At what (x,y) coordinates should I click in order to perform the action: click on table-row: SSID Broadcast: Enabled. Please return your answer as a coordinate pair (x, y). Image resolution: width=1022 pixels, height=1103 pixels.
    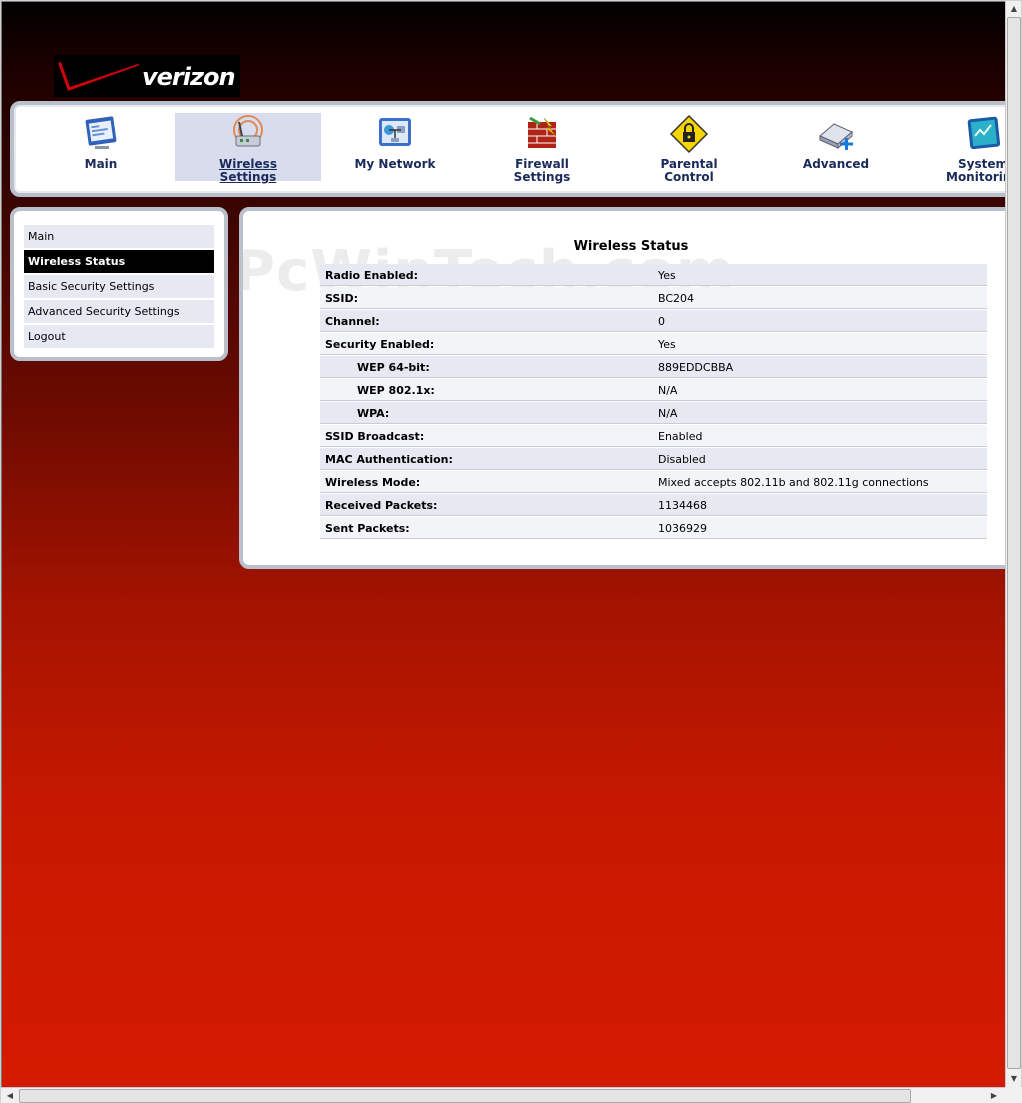
    Looking at the image, I should click on (653, 436).